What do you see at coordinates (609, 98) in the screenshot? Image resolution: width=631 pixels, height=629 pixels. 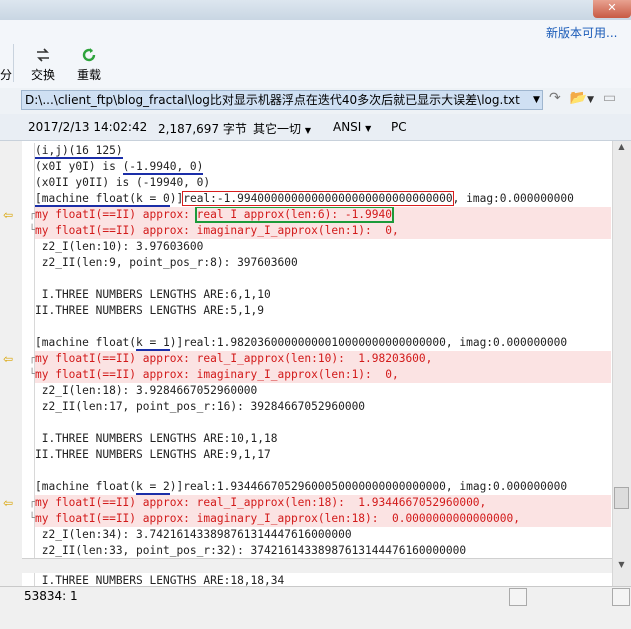 I see `save-icon: ▭` at bounding box center [609, 98].